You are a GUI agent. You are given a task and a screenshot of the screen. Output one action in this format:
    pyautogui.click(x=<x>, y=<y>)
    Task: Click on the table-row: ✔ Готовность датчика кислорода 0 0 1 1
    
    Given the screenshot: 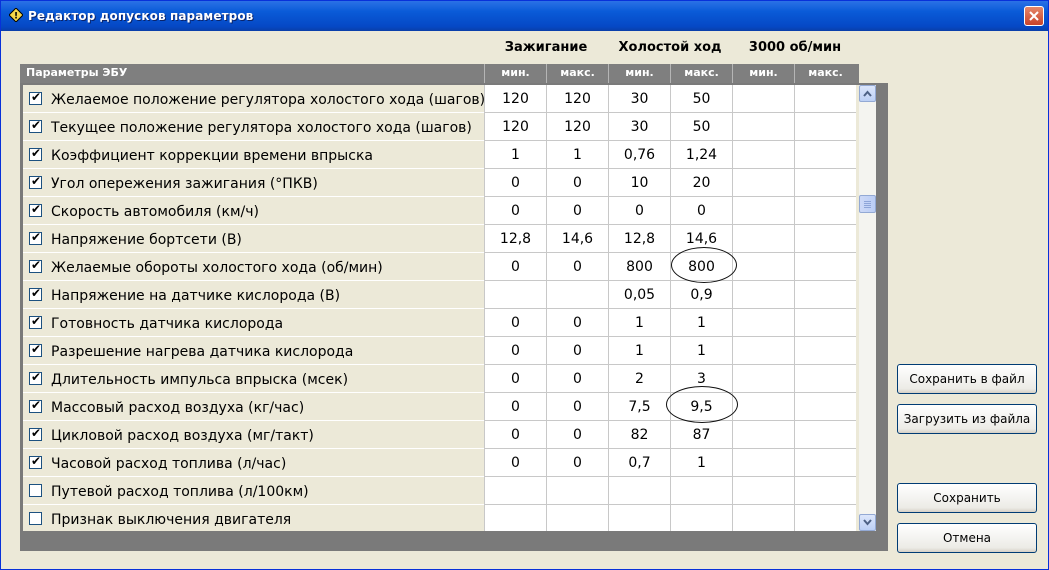 What is the action you would take?
    pyautogui.click(x=441, y=323)
    